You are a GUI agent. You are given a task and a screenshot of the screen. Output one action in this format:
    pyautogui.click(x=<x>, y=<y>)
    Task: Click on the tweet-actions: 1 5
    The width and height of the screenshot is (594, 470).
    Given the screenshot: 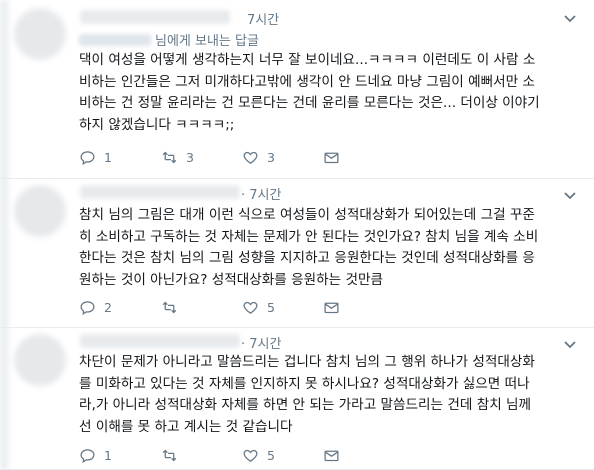 What is the action you would take?
    pyautogui.click(x=229, y=455)
    